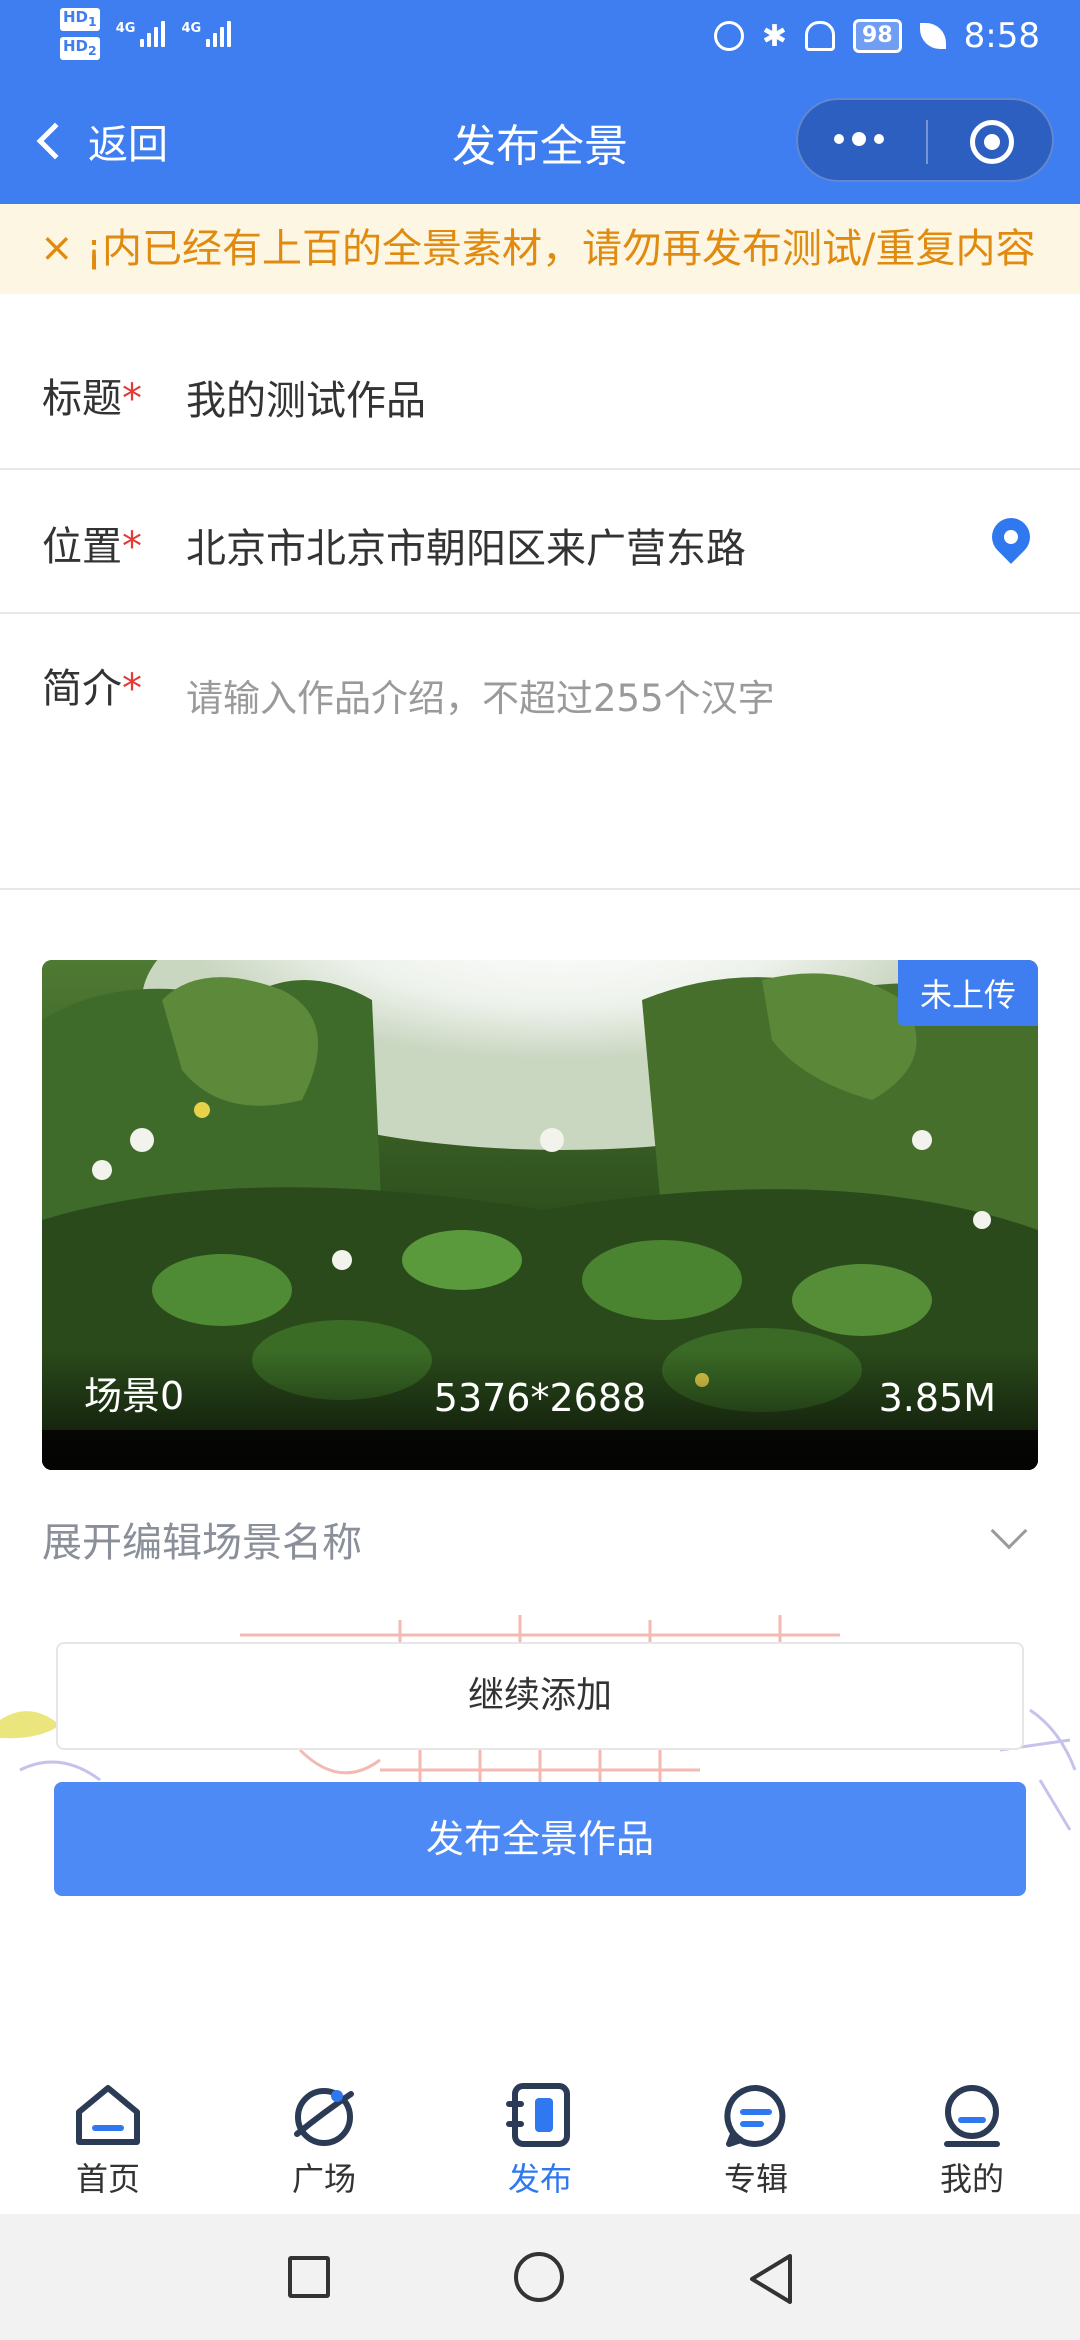 The width and height of the screenshot is (1080, 2340). Describe the element at coordinates (540, 1540) in the screenshot. I see `expand-scene-names: 展开编辑场景名称` at that location.